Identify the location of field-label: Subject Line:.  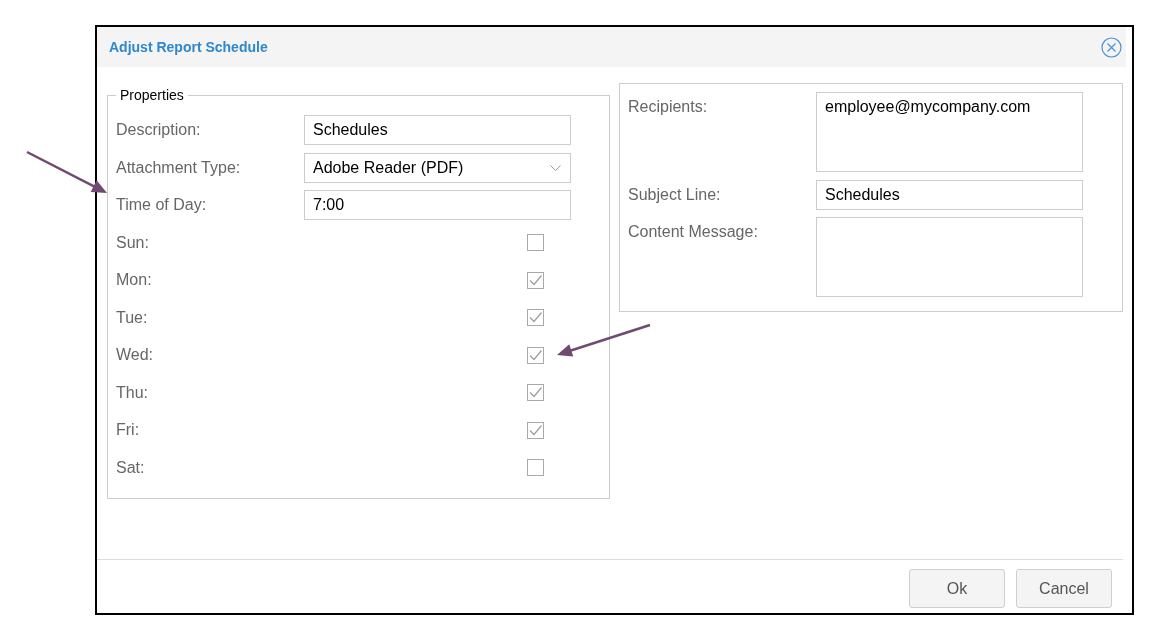
(675, 194).